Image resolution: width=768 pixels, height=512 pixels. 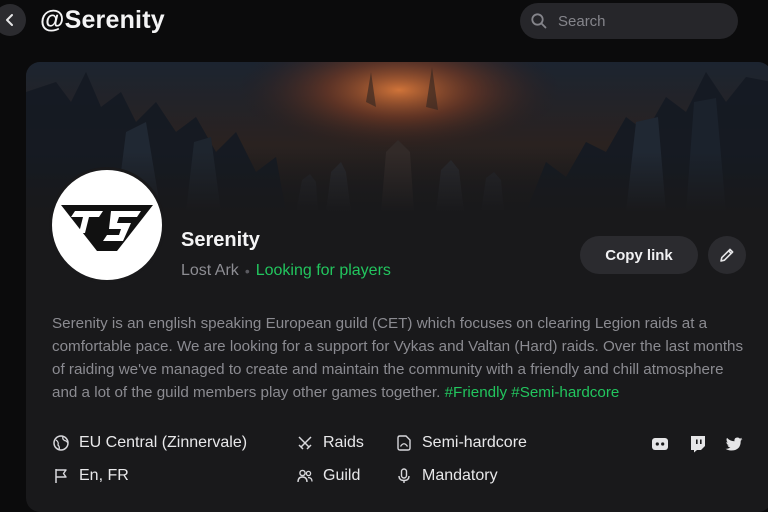 I want to click on swords-icon, so click(x=305, y=443).